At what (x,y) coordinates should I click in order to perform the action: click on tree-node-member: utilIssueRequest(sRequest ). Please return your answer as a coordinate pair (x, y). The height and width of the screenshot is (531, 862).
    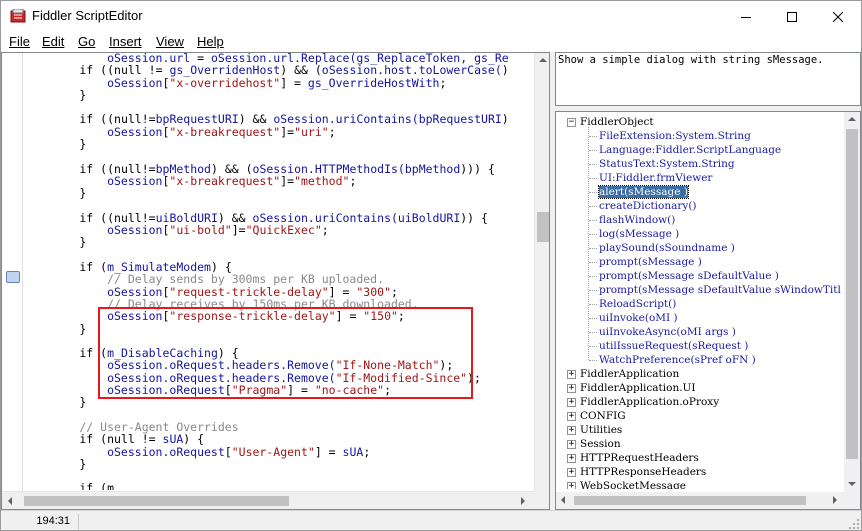
    Looking at the image, I should click on (673, 346).